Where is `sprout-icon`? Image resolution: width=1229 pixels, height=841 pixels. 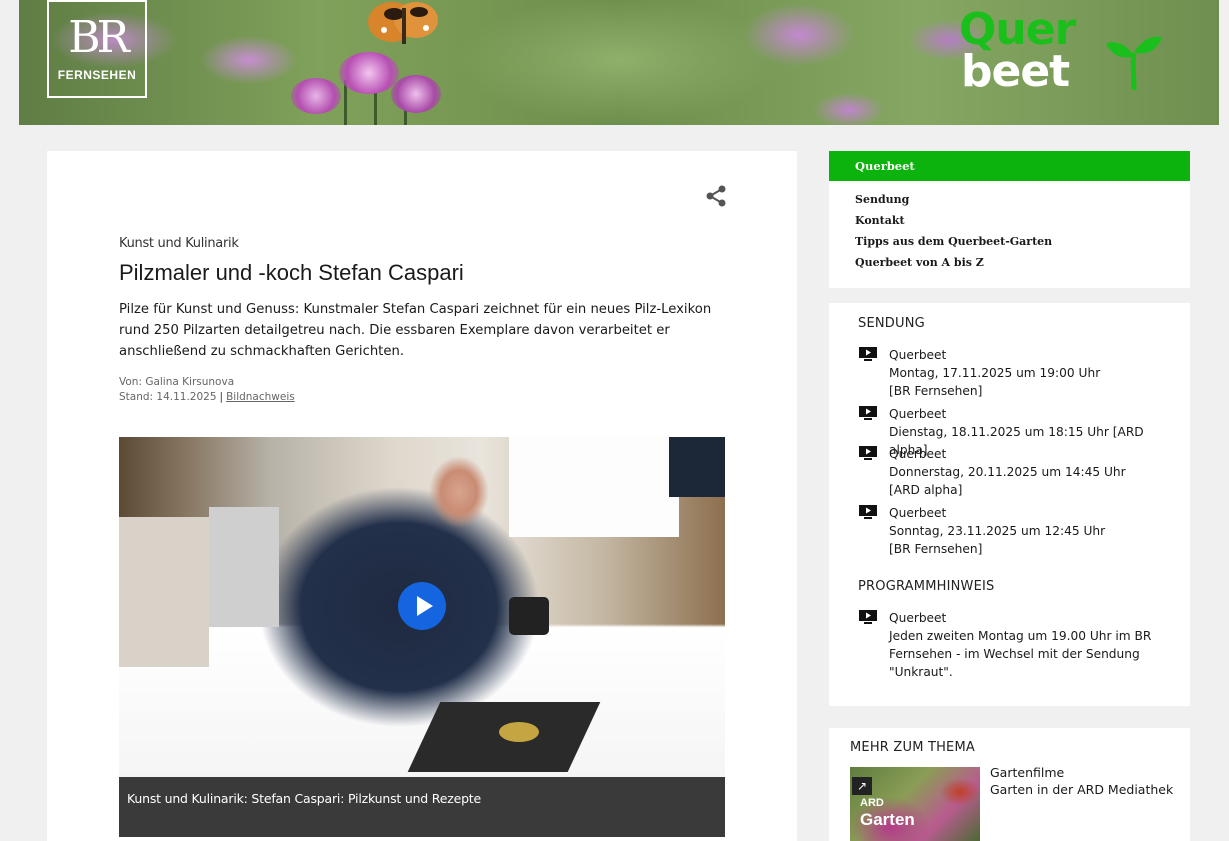
sprout-icon is located at coordinates (1134, 63).